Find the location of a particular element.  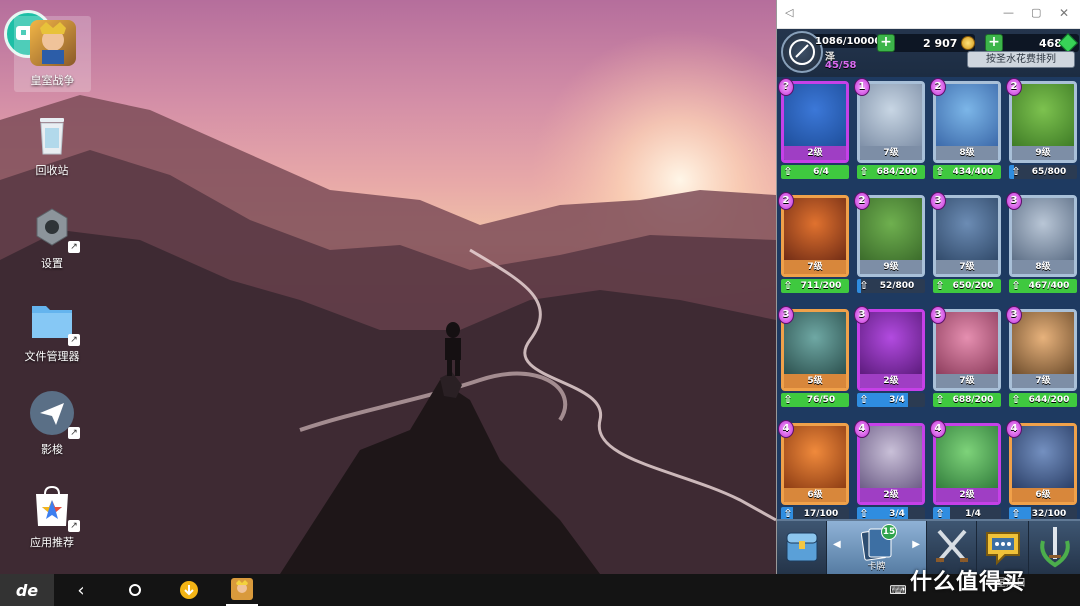

archers-art-icon is located at coordinates (967, 344).